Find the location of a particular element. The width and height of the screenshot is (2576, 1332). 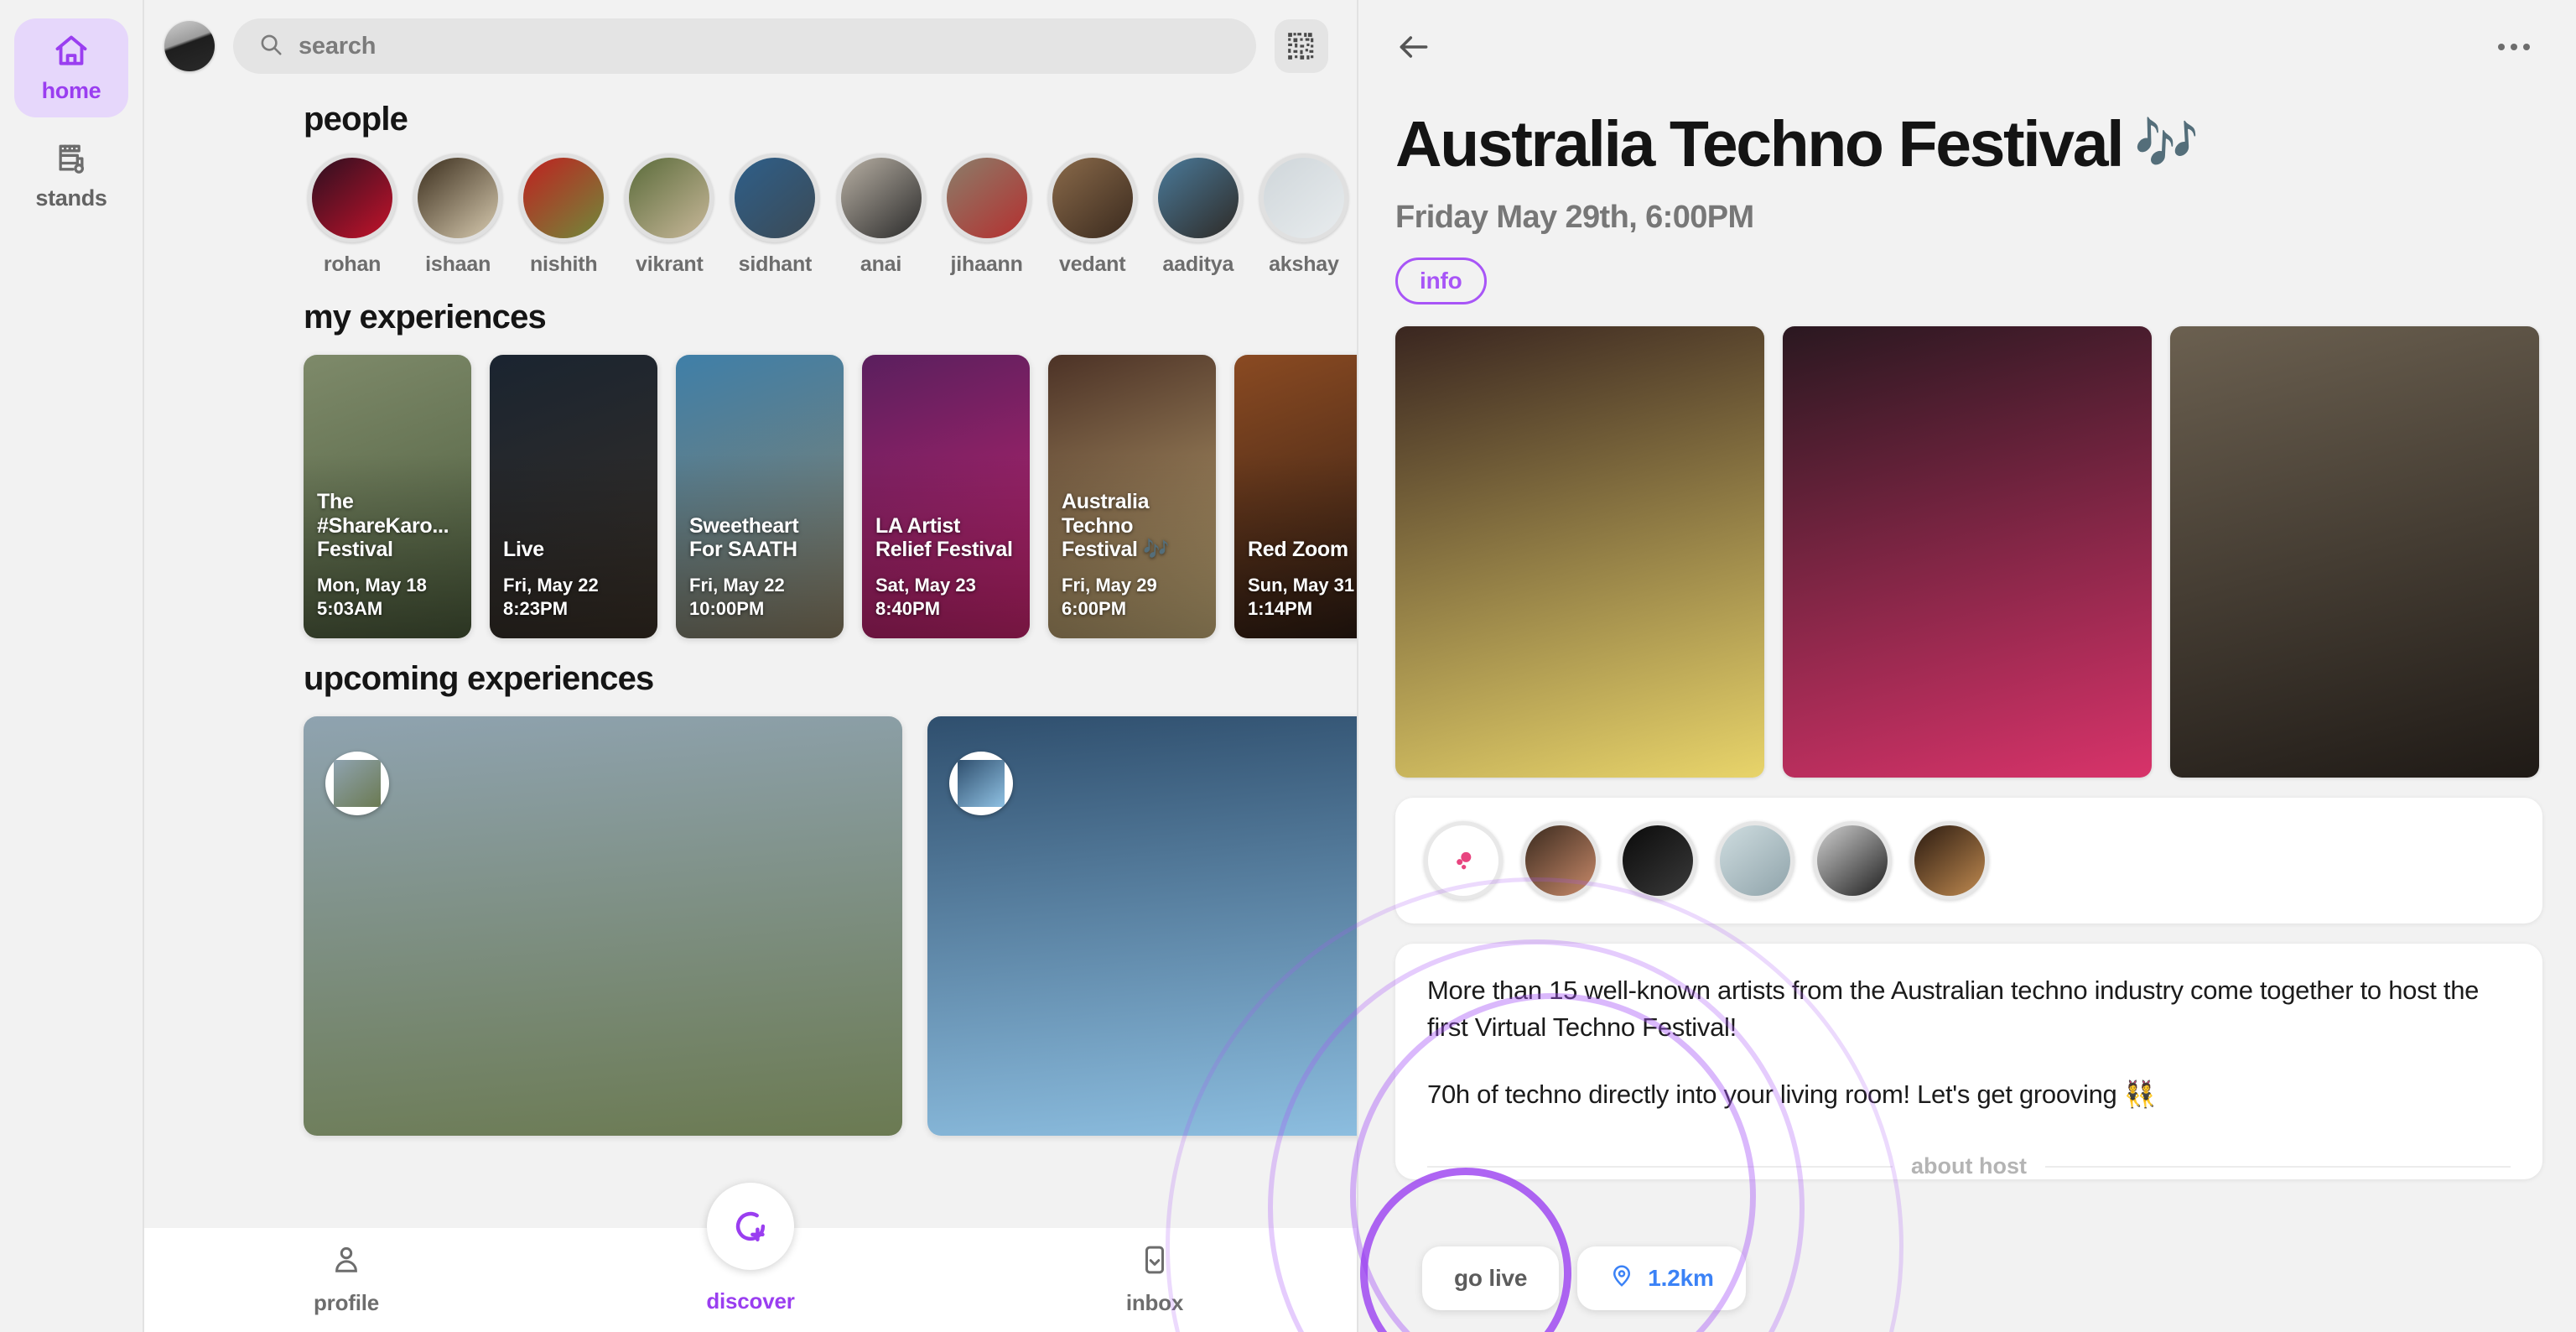

person-name: vedant is located at coordinates (1092, 264).